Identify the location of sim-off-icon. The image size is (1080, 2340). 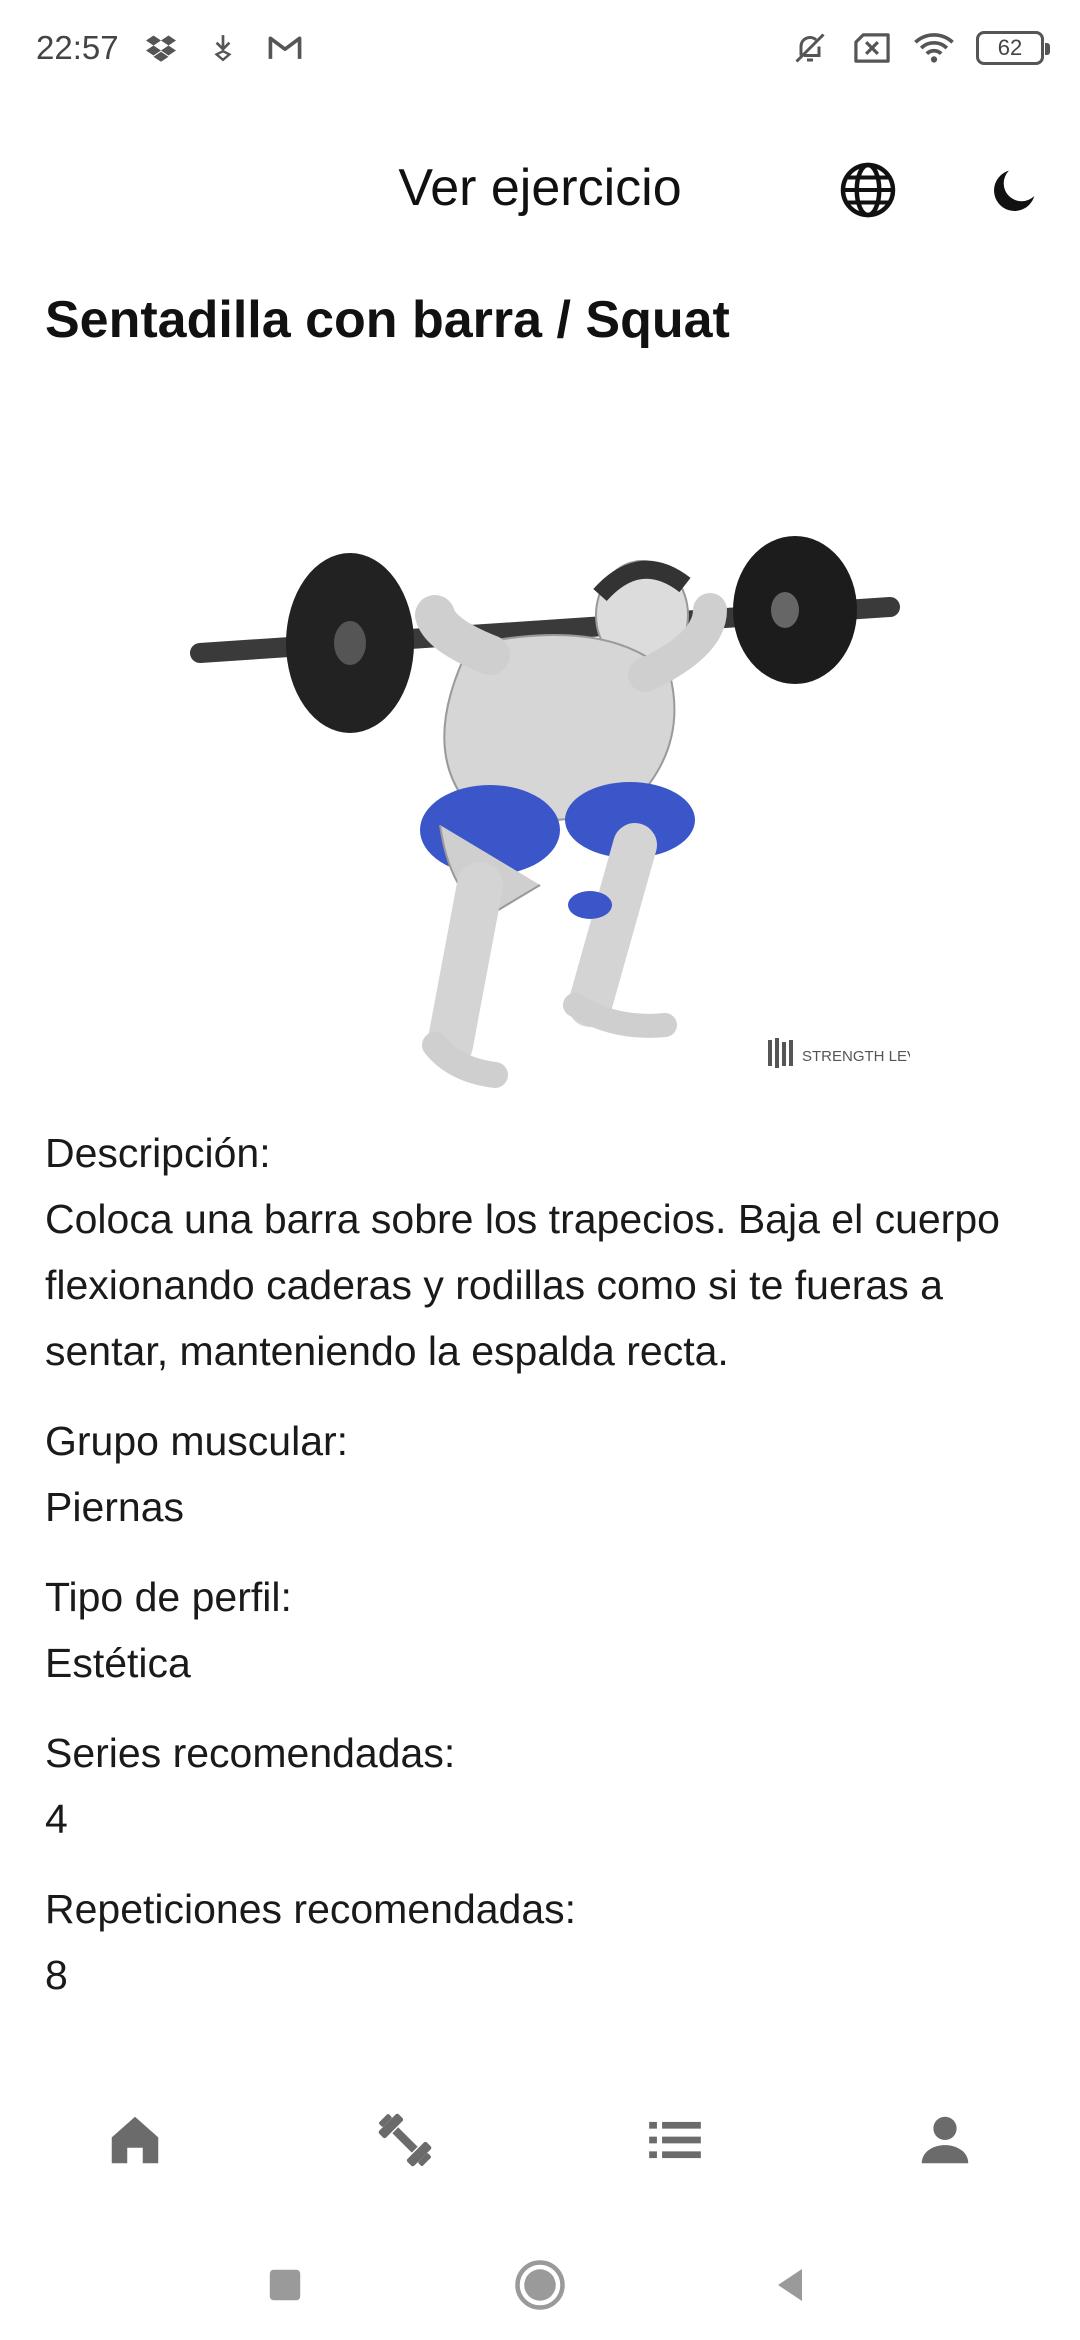
(872, 48).